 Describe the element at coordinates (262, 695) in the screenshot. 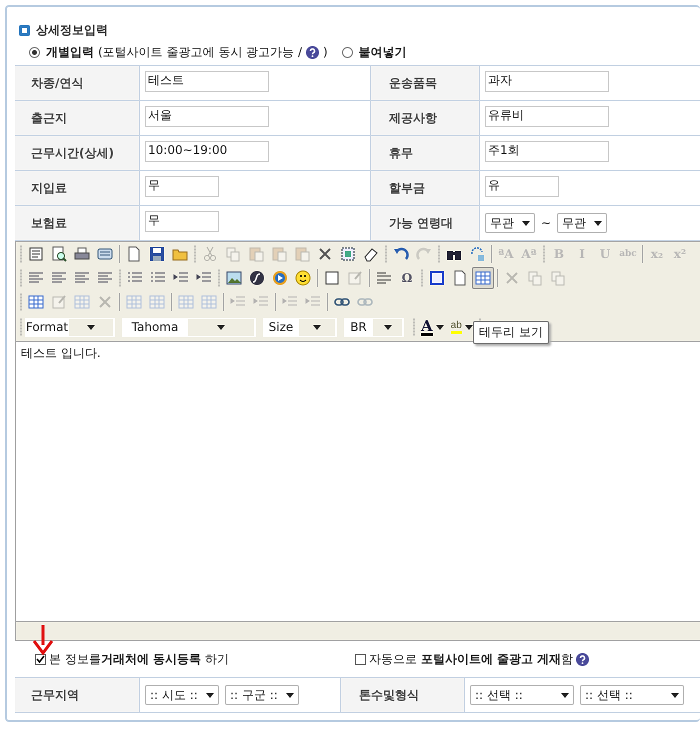

I see `dropdown: :: 구군 ::` at that location.